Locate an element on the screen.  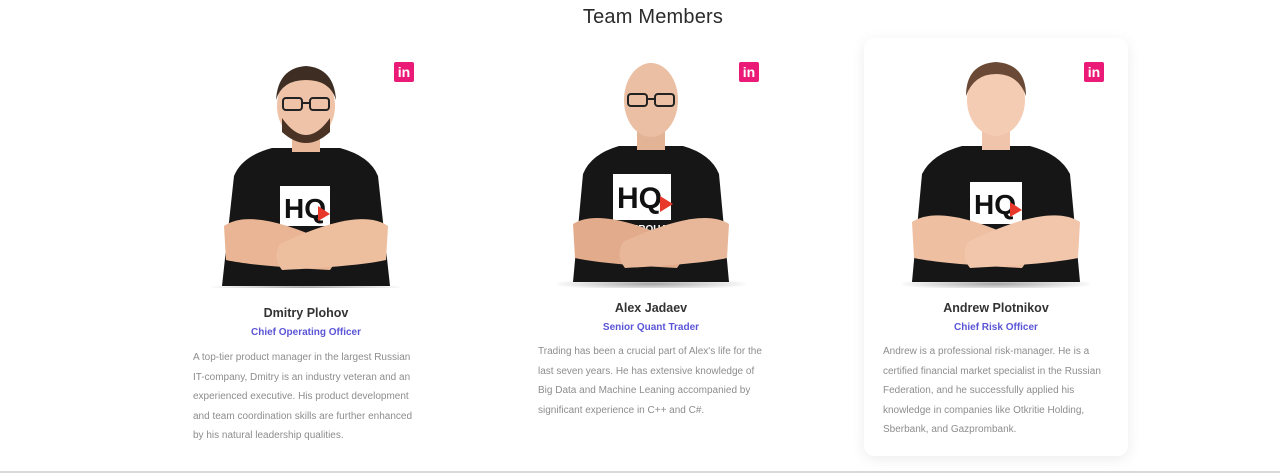
member-name: Andrew Plotnikov is located at coordinates (996, 308).